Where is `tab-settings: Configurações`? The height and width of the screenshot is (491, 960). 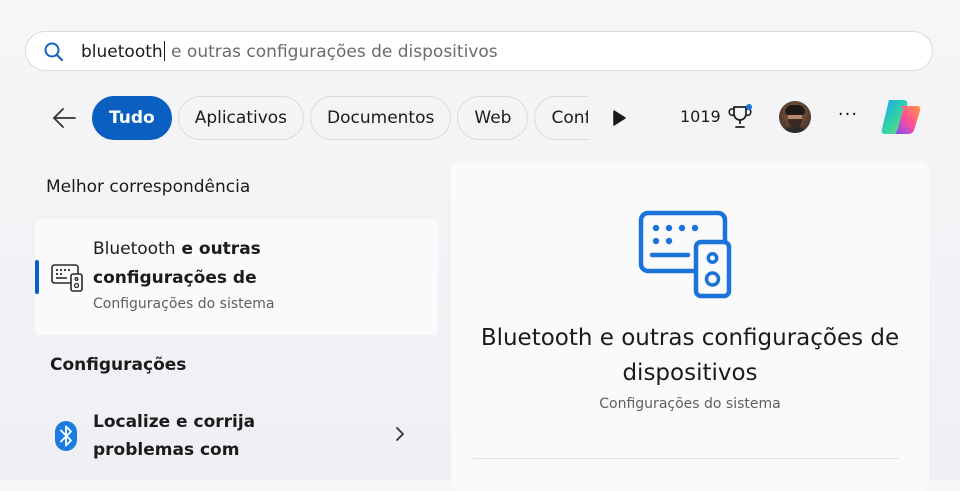
tab-settings: Configurações is located at coordinates (561, 118).